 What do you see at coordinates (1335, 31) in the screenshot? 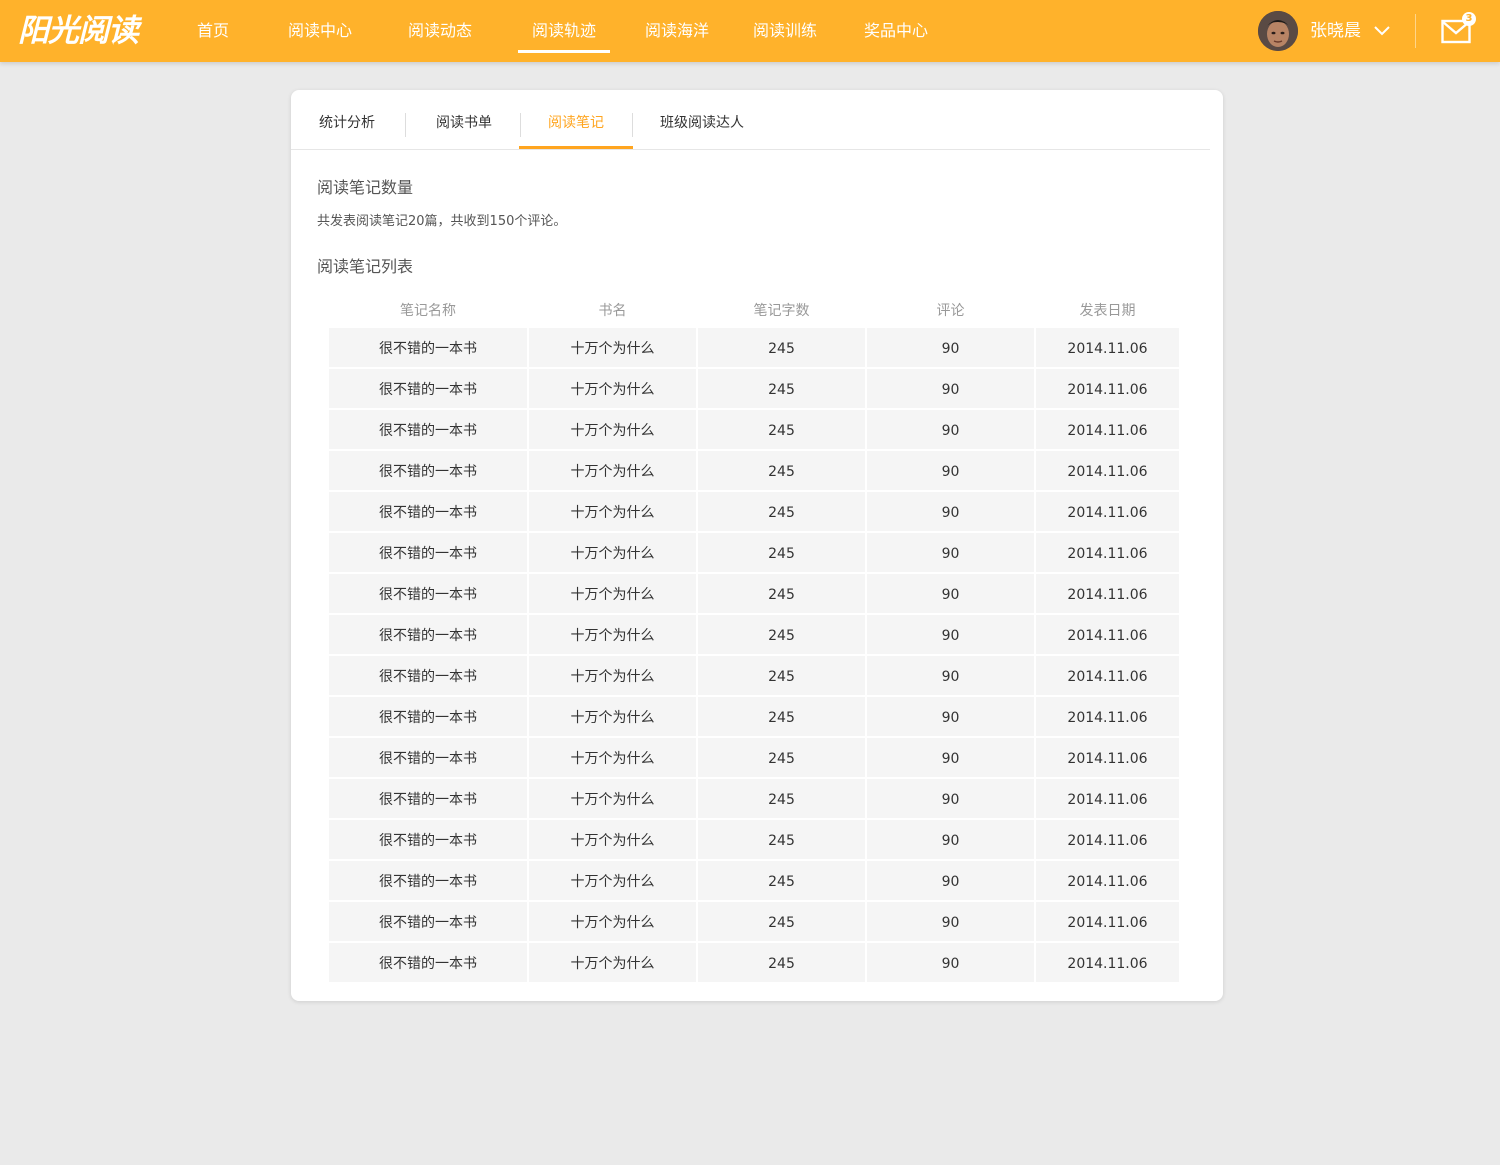
I see `user-name: 张晓晨` at bounding box center [1335, 31].